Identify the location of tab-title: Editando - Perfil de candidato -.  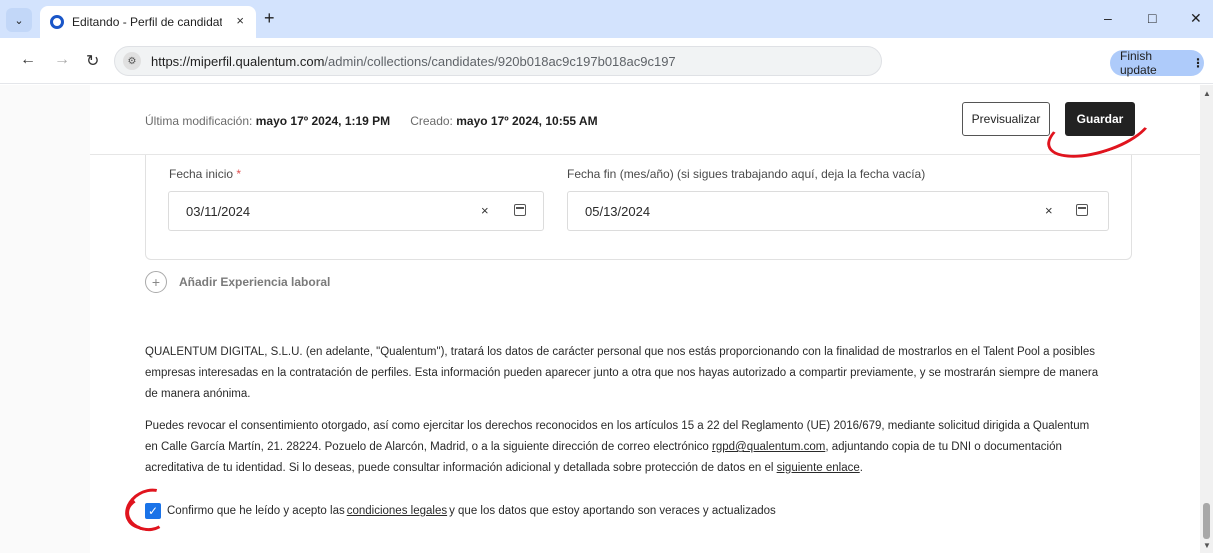
(147, 22).